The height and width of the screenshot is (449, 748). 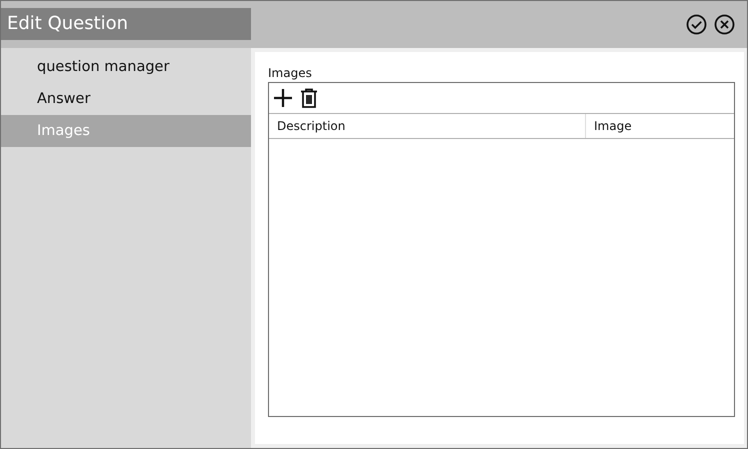 What do you see at coordinates (427, 126) in the screenshot?
I see `column-header: Description` at bounding box center [427, 126].